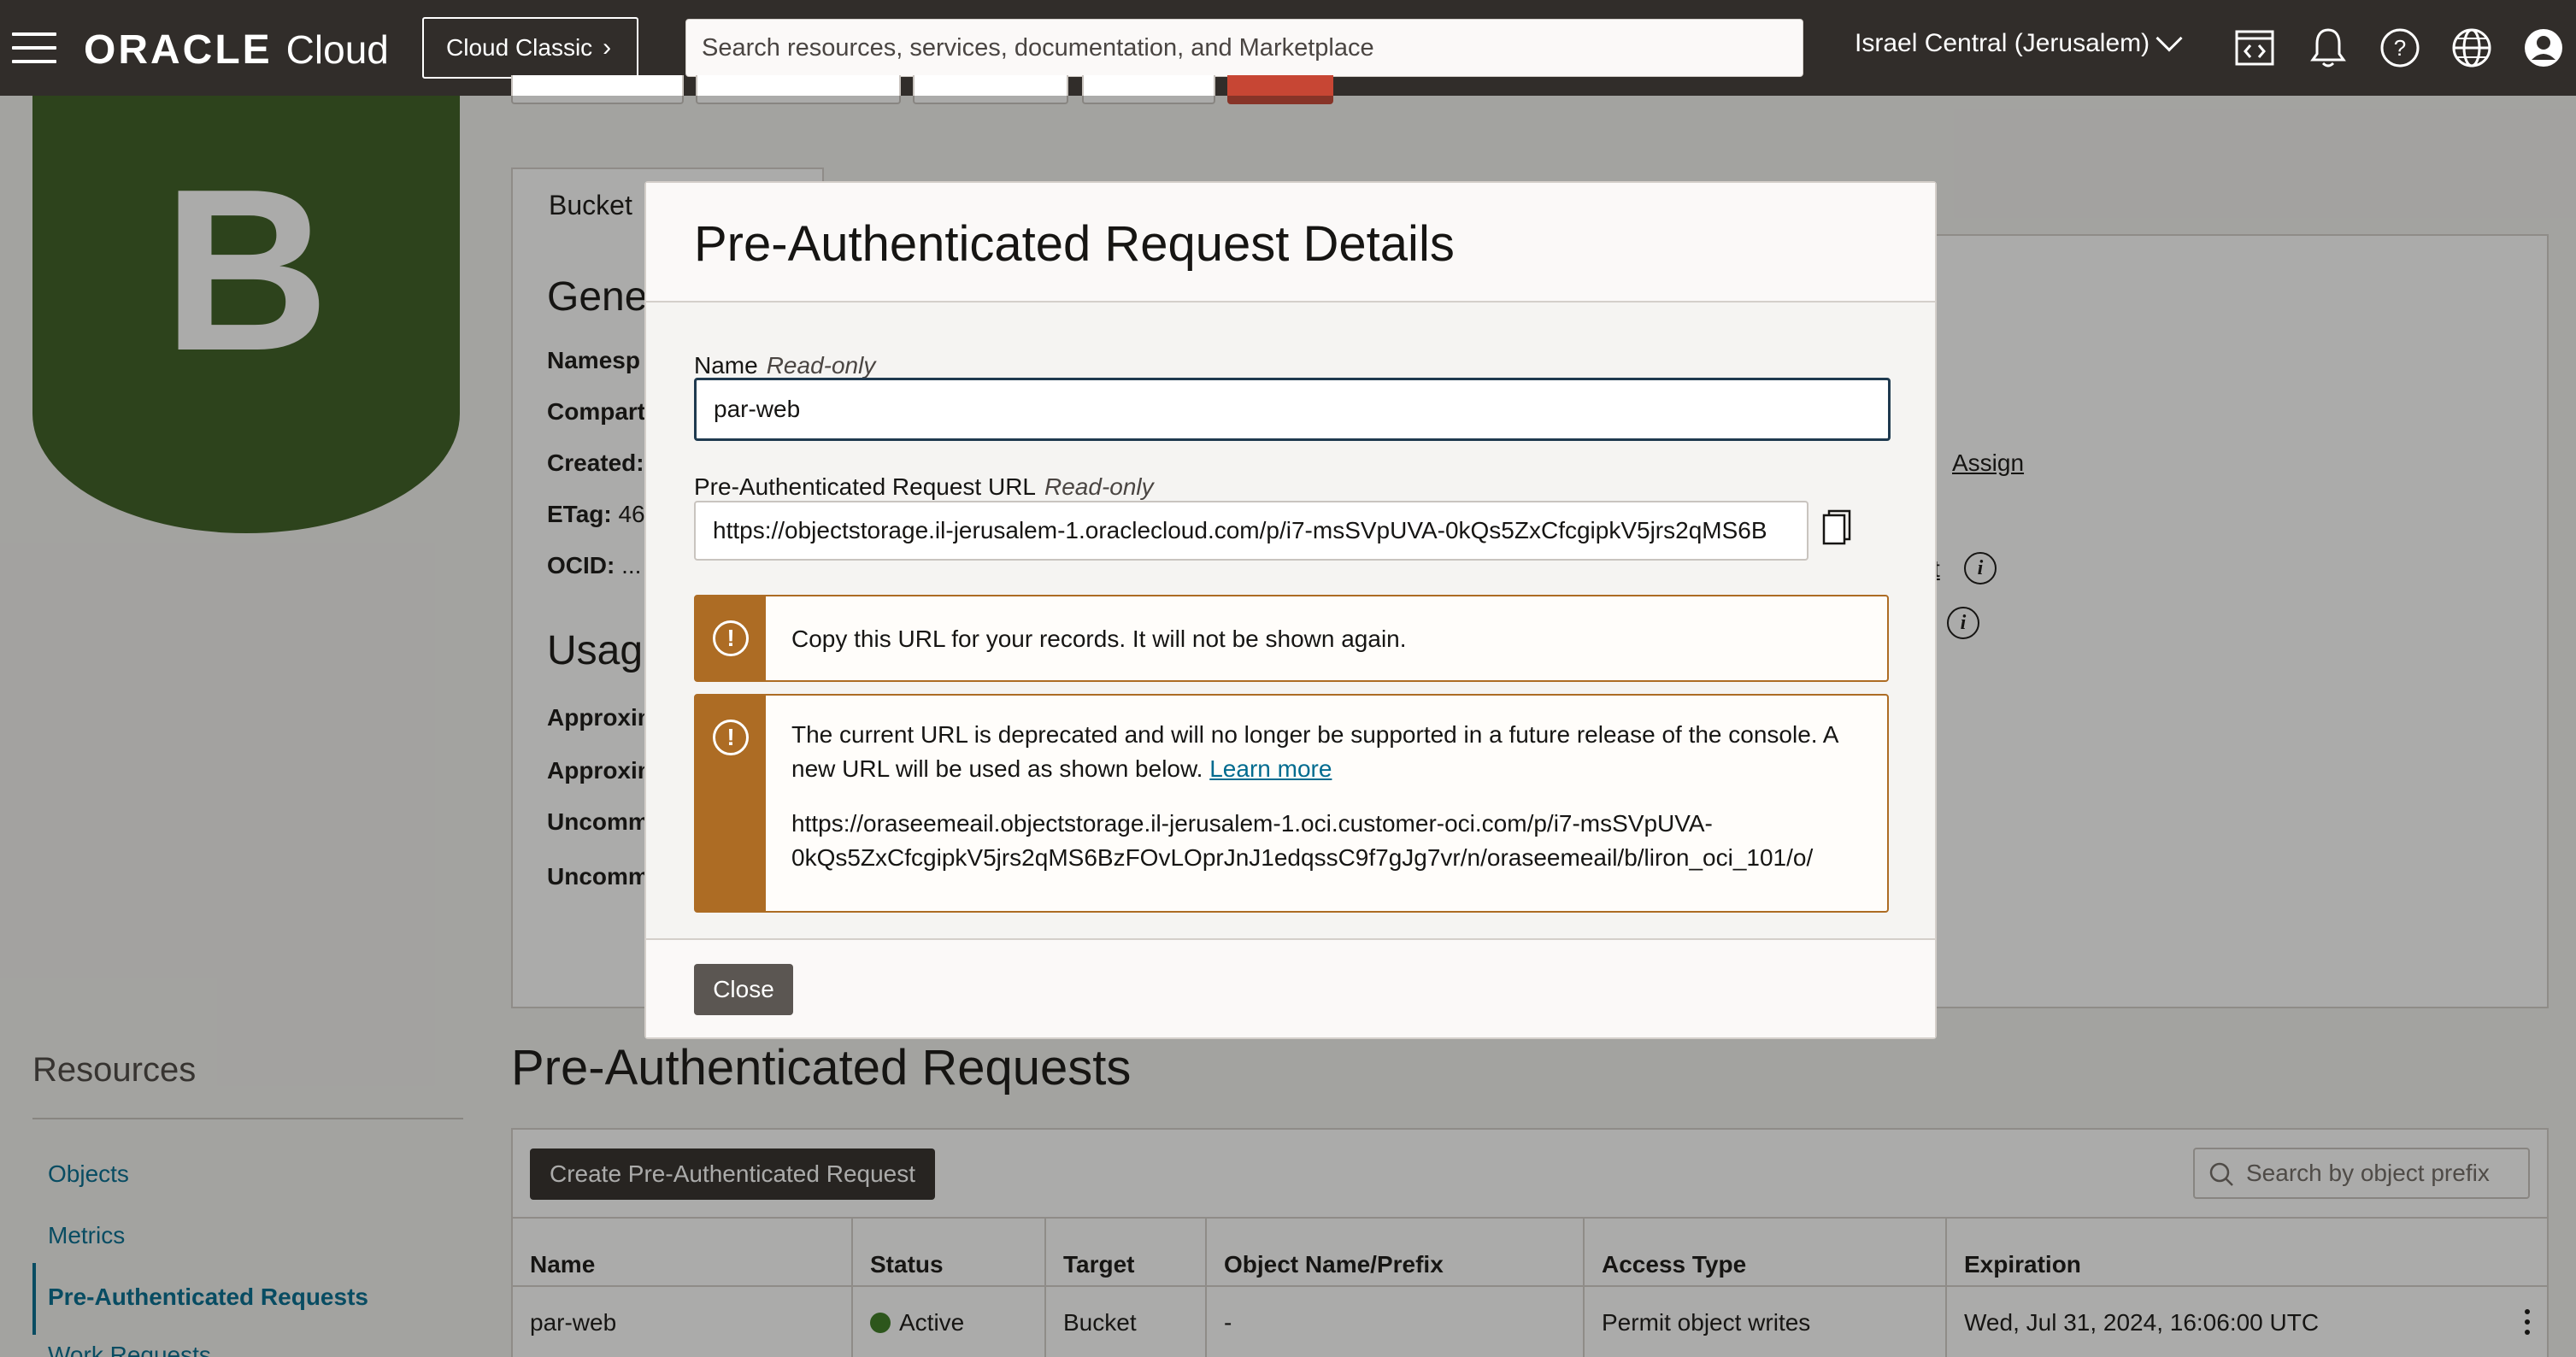 The height and width of the screenshot is (1357, 2576). I want to click on dialog-header: Pre-Authenticated Request Details, so click(1290, 243).